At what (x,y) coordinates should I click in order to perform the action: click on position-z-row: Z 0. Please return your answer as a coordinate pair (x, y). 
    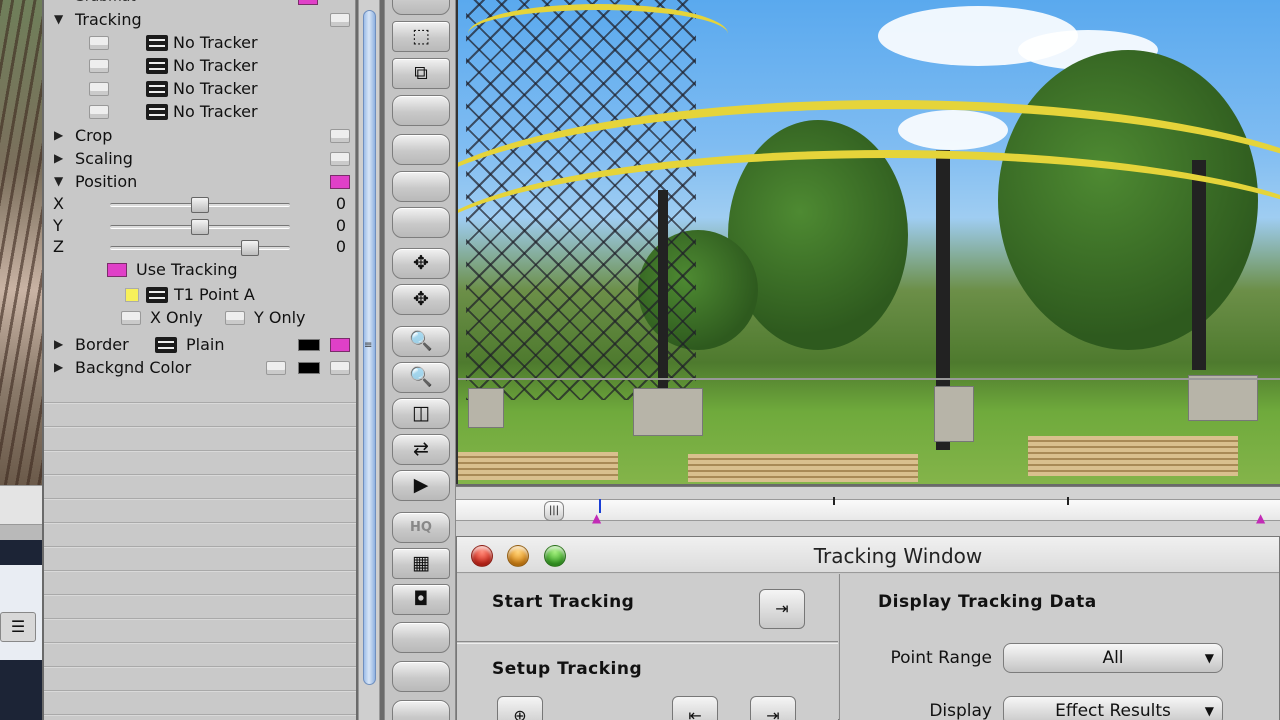
    Looking at the image, I should click on (199, 246).